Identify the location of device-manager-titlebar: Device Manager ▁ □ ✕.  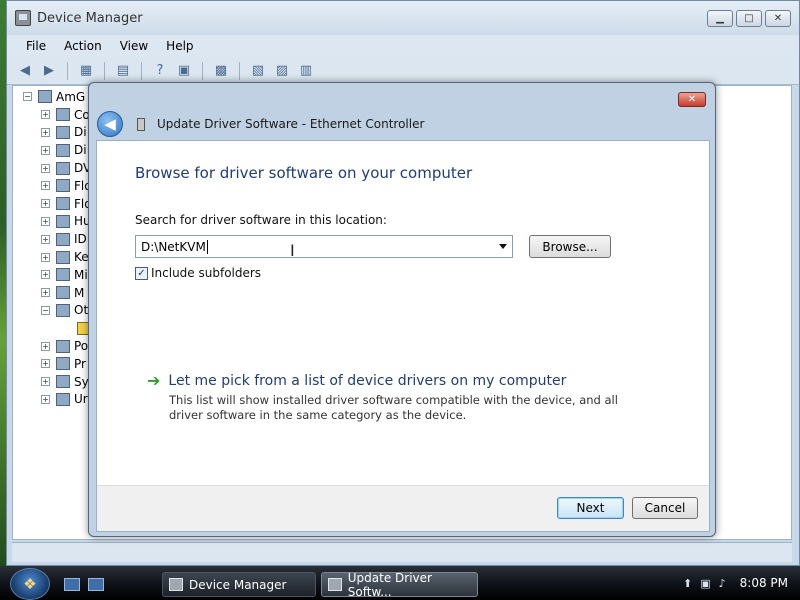
(403, 18).